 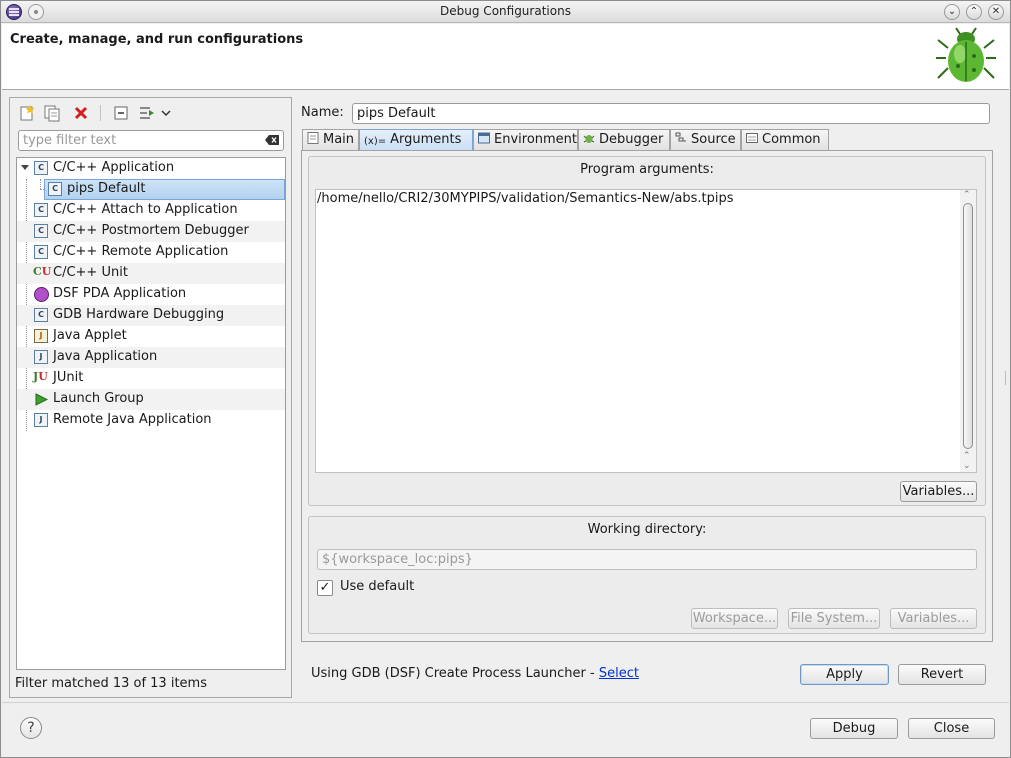 I want to click on tab-main: Main, so click(x=330, y=139).